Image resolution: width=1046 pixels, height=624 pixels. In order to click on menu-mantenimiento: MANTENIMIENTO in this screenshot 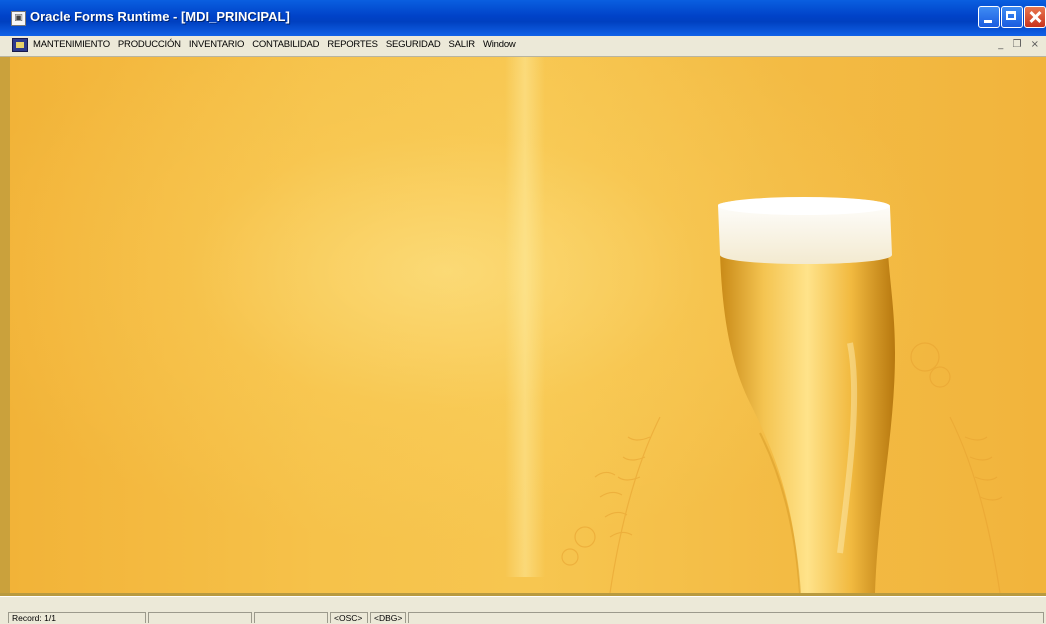, I will do `click(71, 44)`.